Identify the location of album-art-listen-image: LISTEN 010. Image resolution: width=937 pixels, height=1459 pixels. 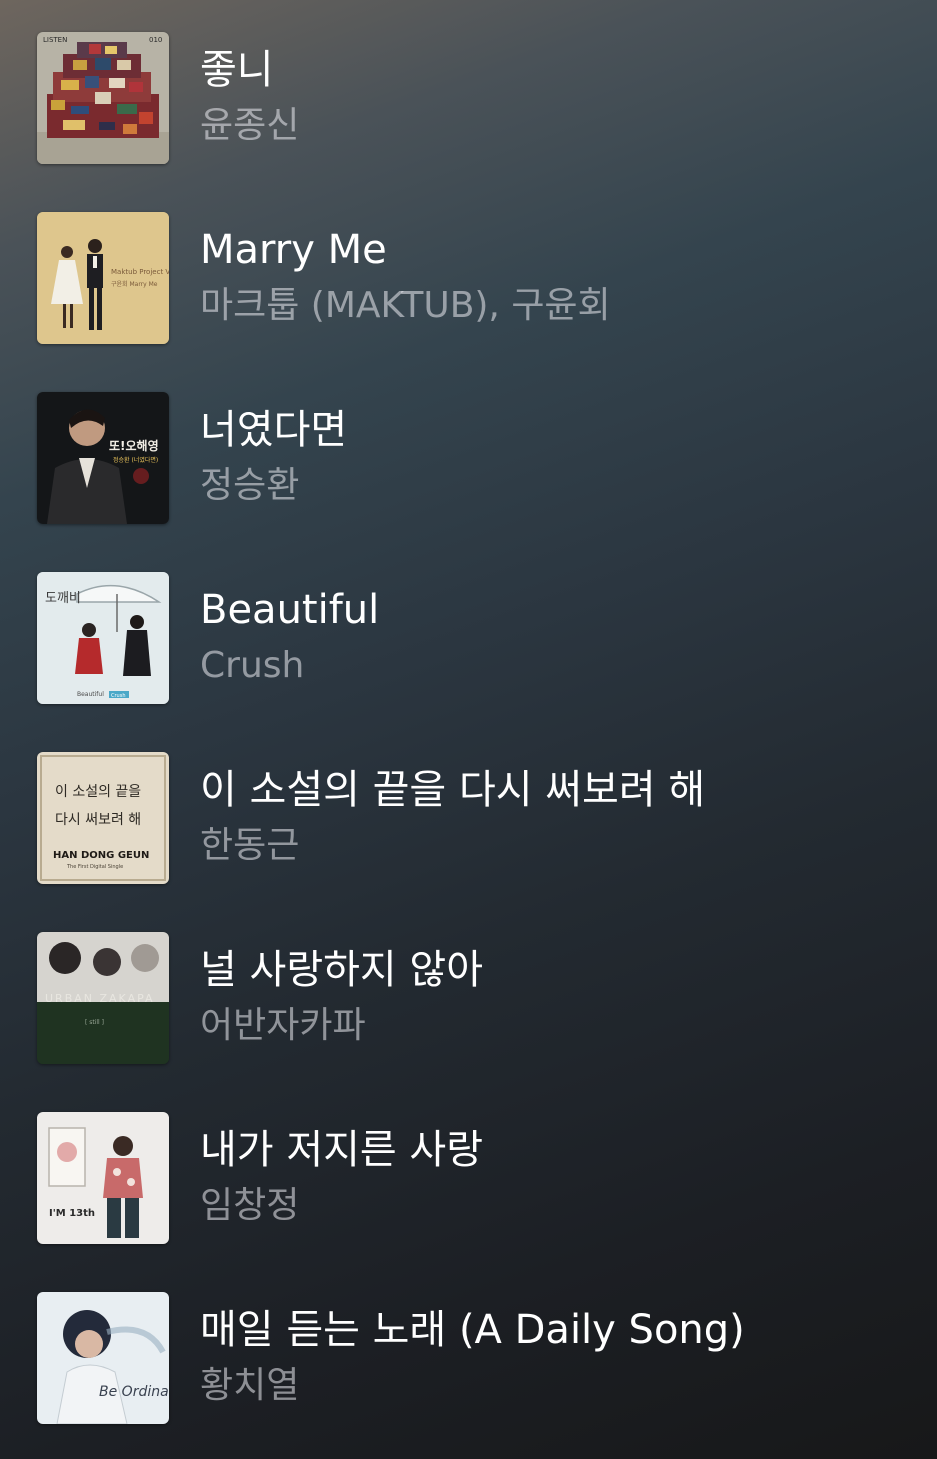
(103, 98).